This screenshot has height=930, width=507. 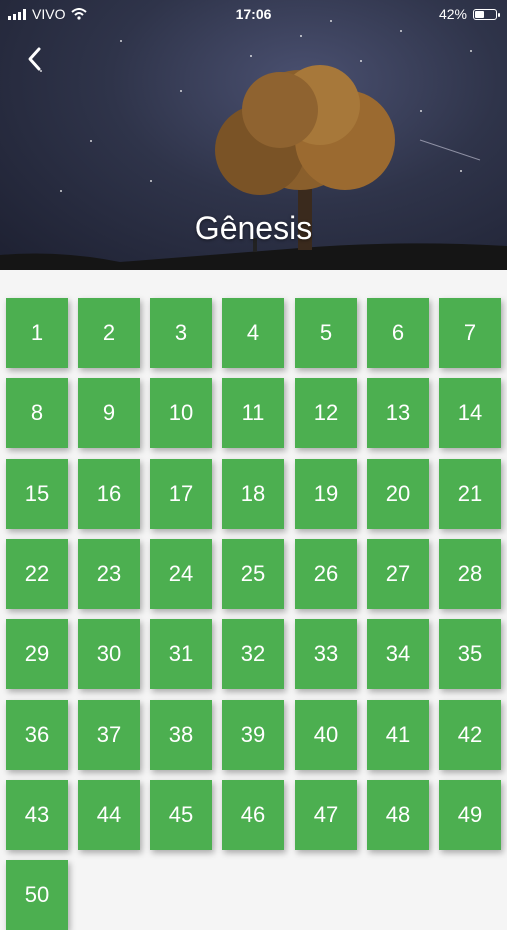 What do you see at coordinates (326, 573) in the screenshot?
I see `chapter-button: 26` at bounding box center [326, 573].